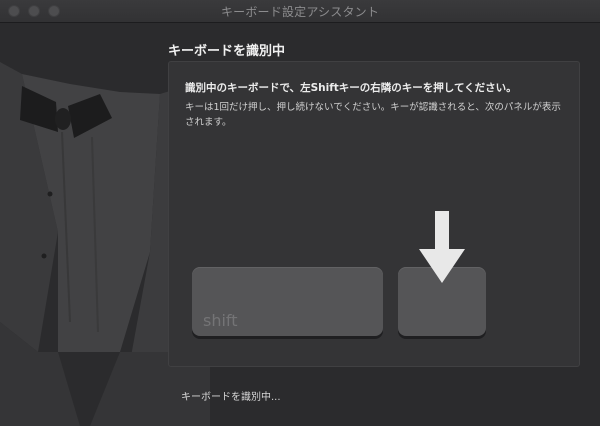 This screenshot has height=426, width=600. Describe the element at coordinates (14, 11) in the screenshot. I see `close-dot-icon` at that location.